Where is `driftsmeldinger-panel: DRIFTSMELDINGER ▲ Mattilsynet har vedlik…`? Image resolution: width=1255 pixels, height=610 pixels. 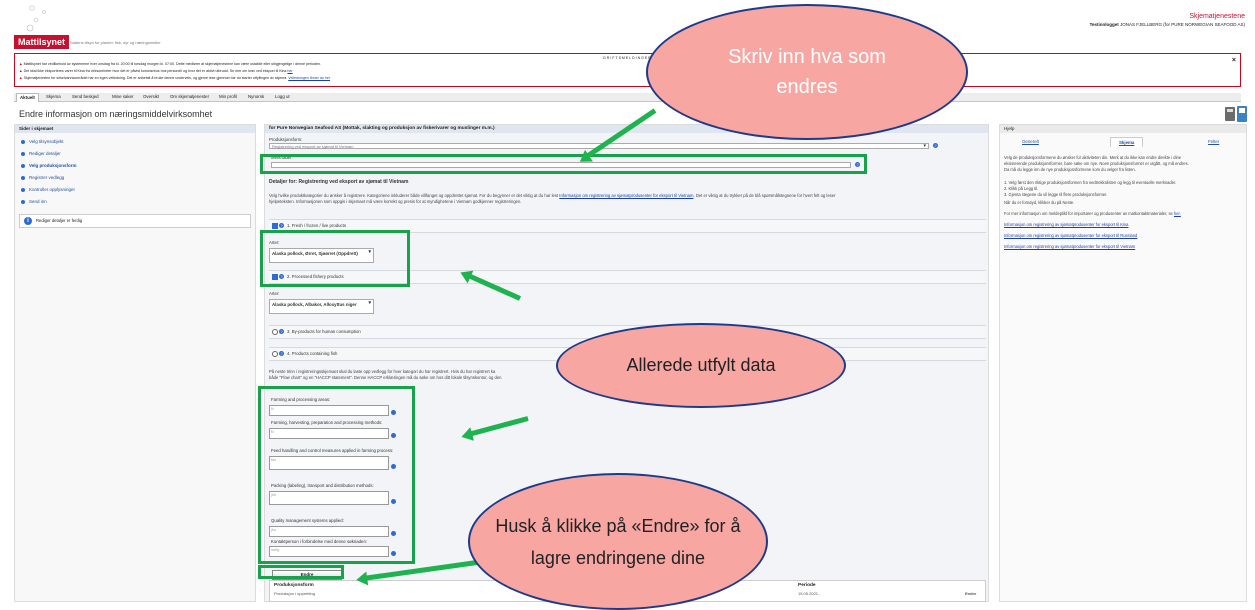
driftsmeldinger-panel: DRIFTSMELDINGER ▲ Mattilsynet har vedlik… is located at coordinates (627, 70).